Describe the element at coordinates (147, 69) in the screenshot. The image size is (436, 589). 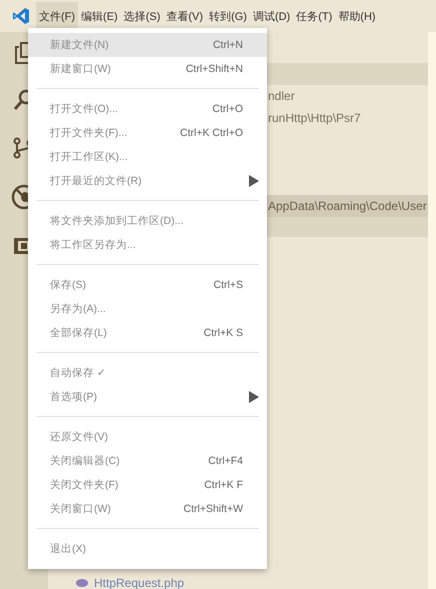
I see `menu-item: 新建窗口(W) Ctrl+Shift+N` at that location.